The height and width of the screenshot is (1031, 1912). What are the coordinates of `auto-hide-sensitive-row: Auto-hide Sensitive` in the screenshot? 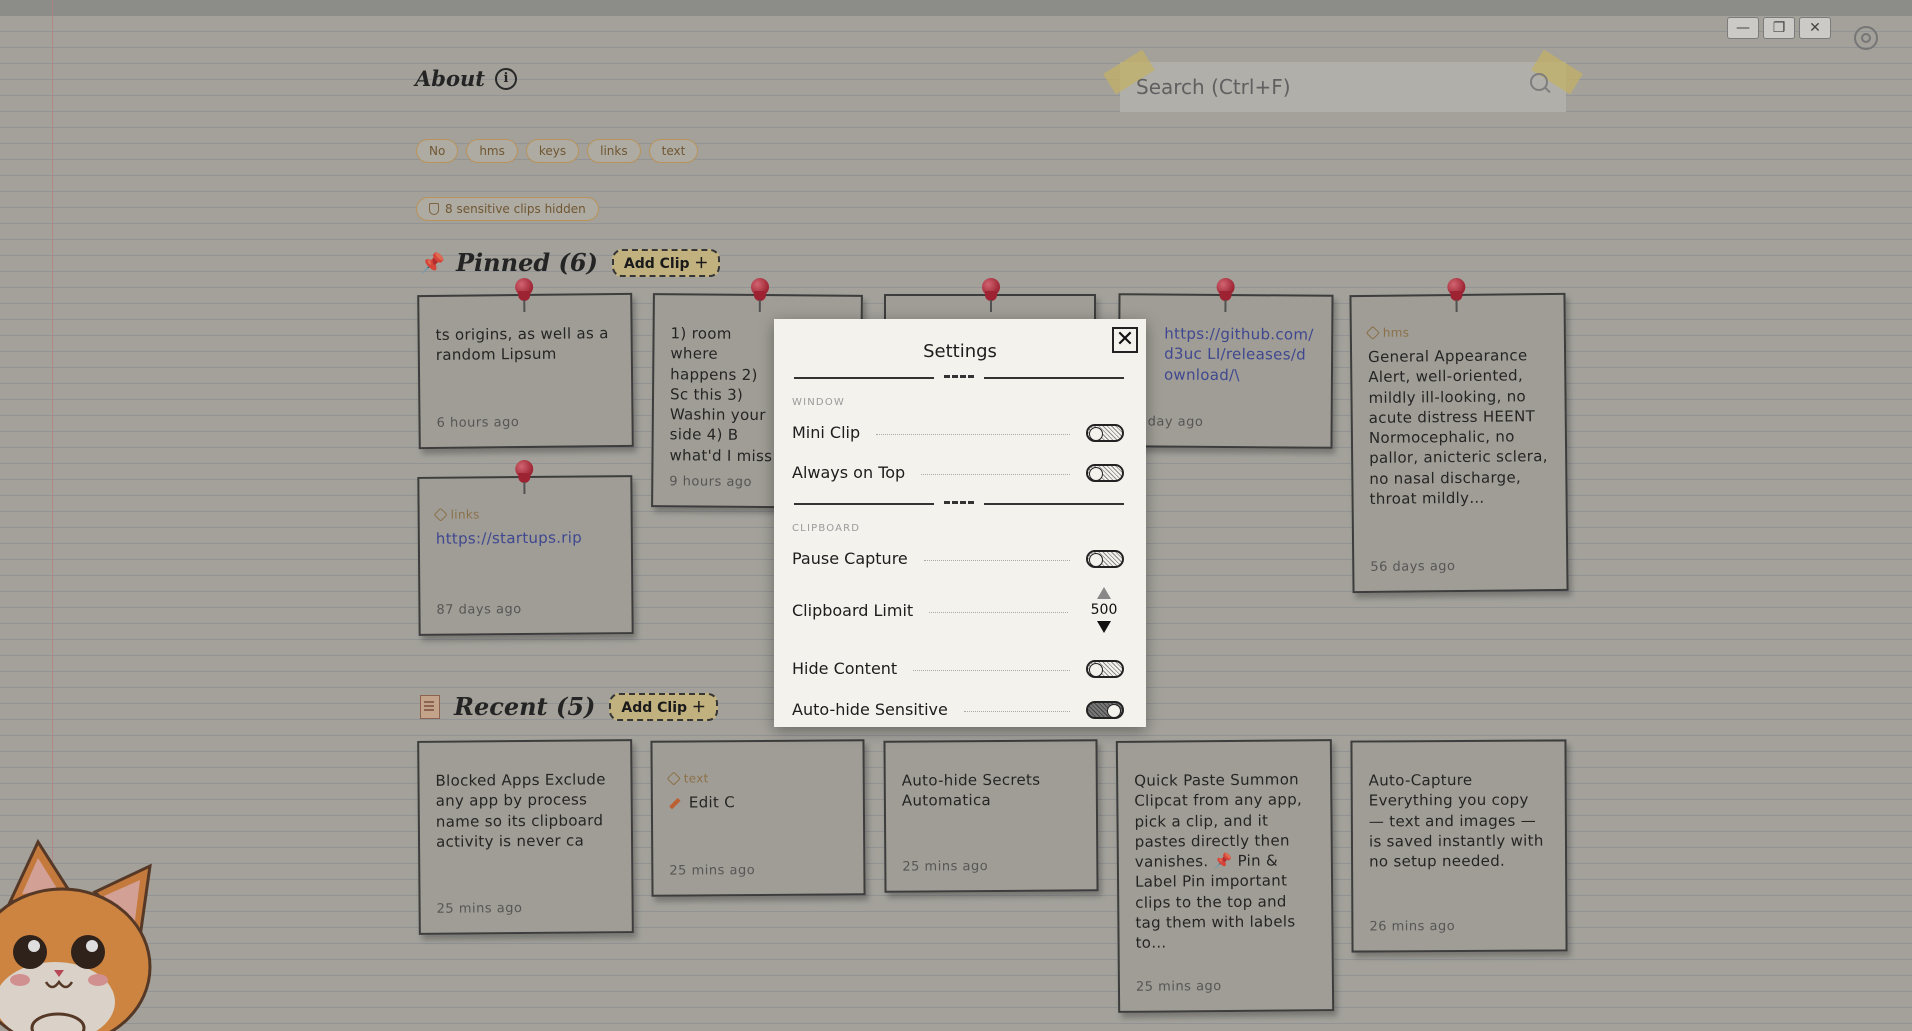 It's located at (958, 709).